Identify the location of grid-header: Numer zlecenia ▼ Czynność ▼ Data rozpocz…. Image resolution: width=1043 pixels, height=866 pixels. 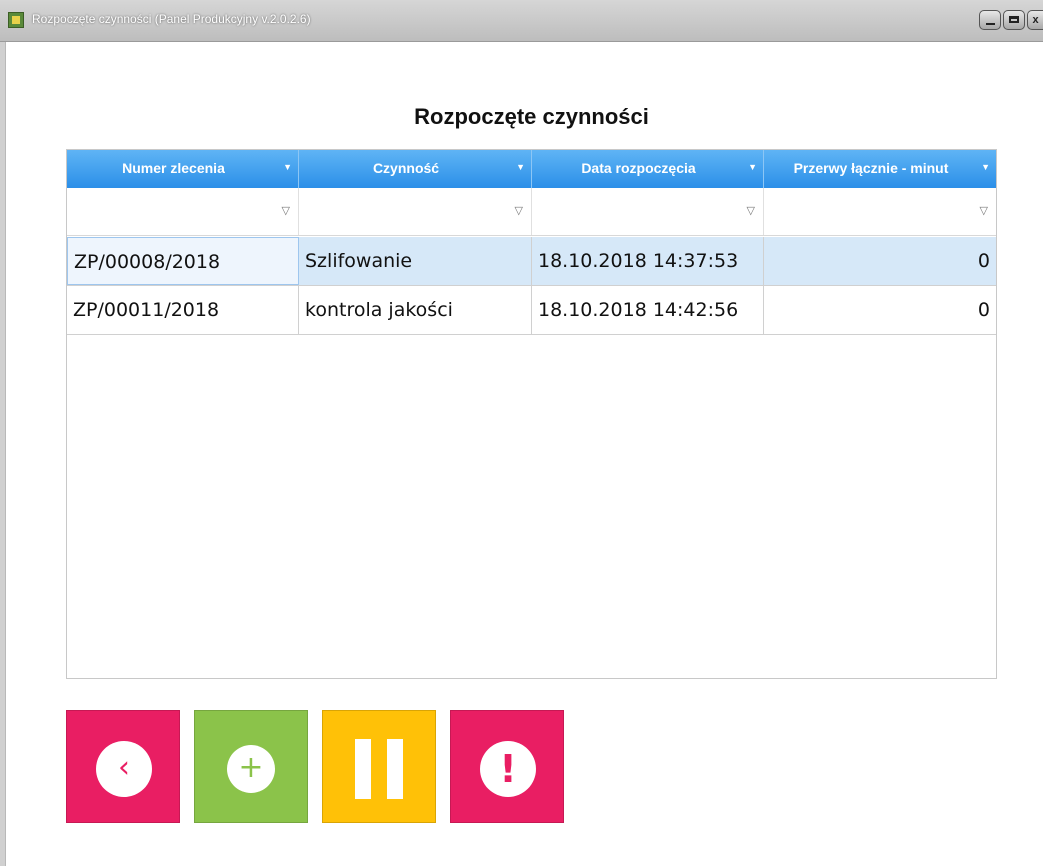
(531, 169).